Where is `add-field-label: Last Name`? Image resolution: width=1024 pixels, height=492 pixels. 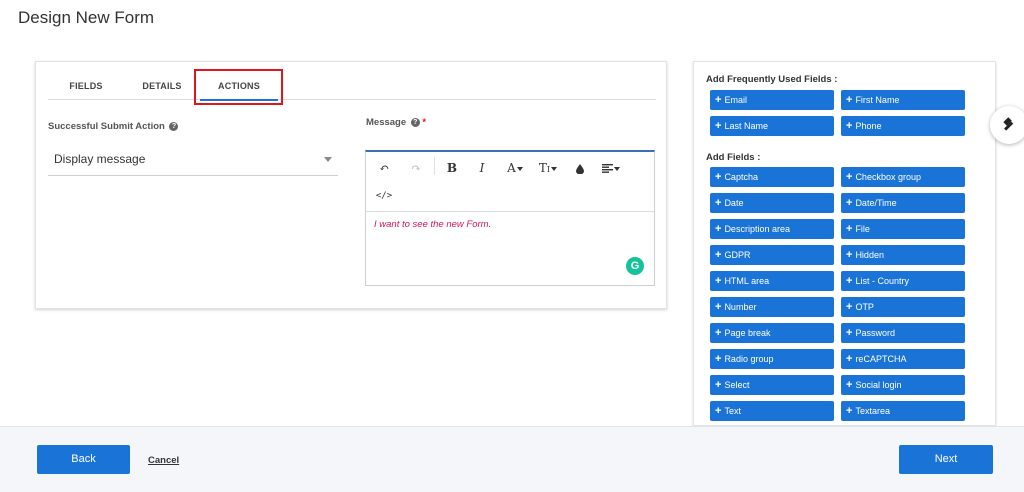 add-field-label: Last Name is located at coordinates (746, 126).